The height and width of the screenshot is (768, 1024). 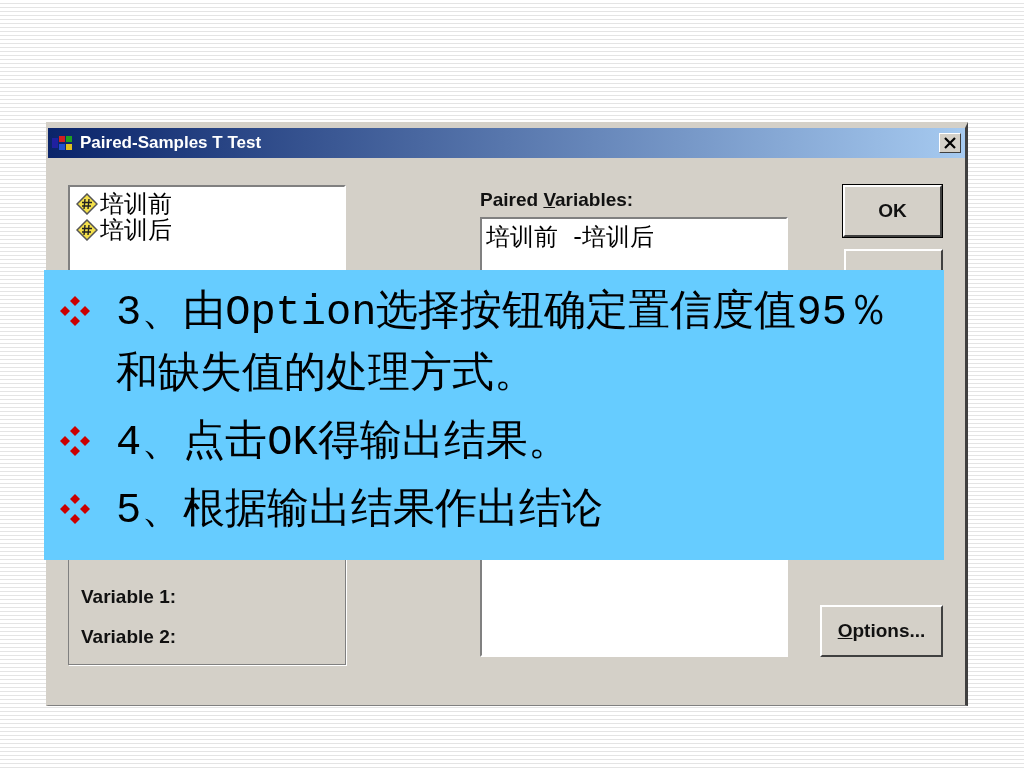 I want to click on paired-variables-list: 培训前 -培训后, so click(x=634, y=243).